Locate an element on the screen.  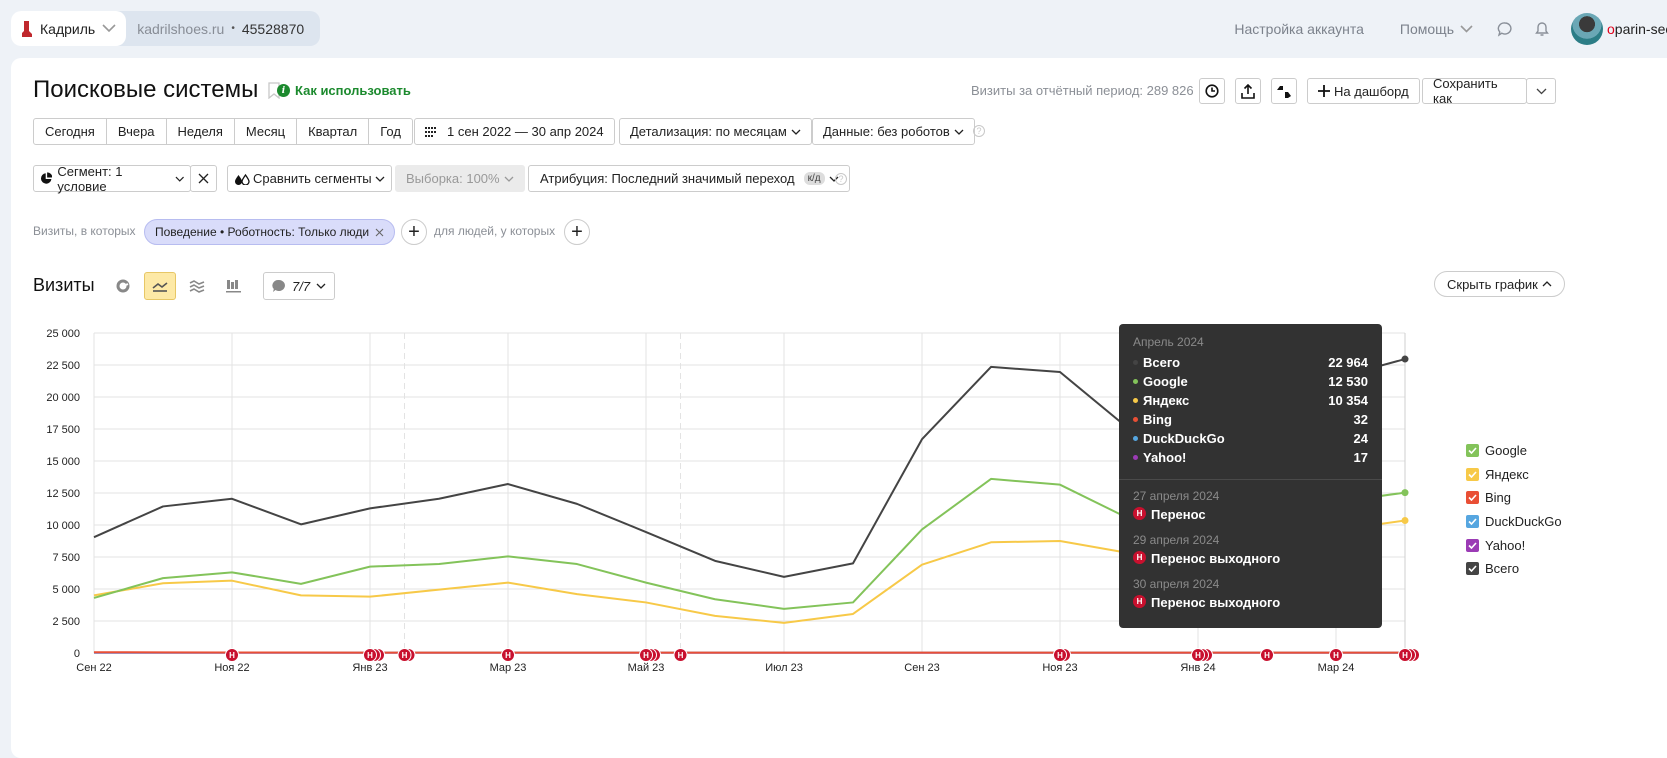
tooltip-series-name: Bing is located at coordinates (1248, 419).